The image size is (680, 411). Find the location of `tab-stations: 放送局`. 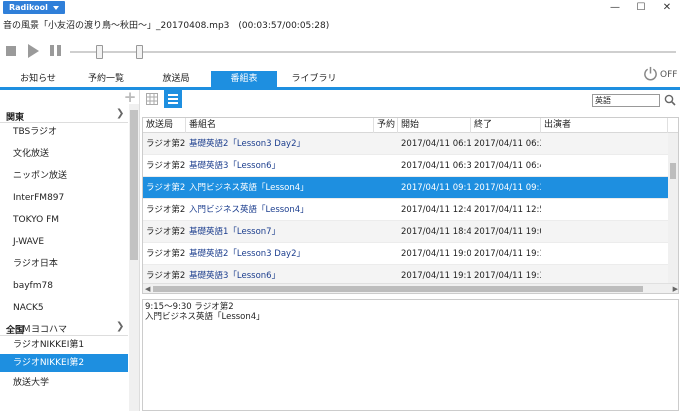

tab-stations: 放送局 is located at coordinates (176, 79).